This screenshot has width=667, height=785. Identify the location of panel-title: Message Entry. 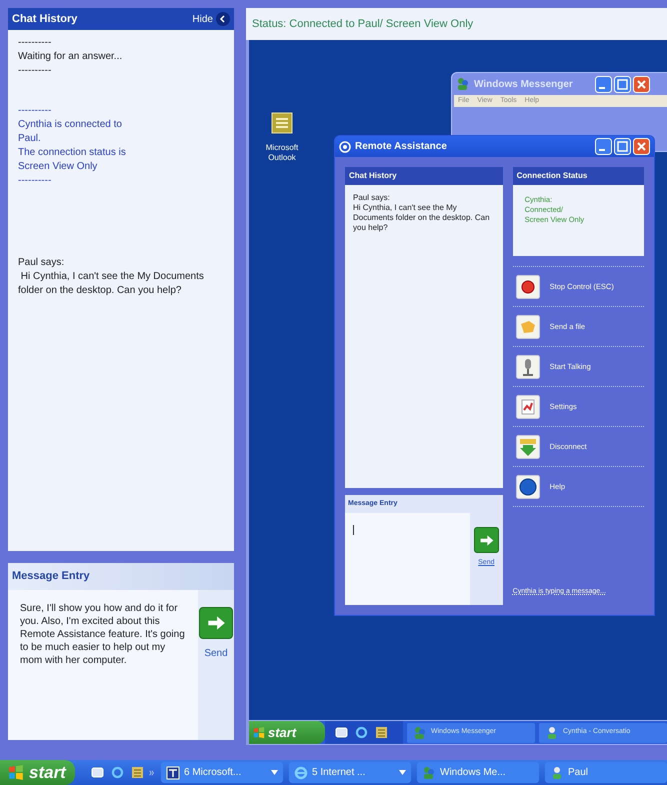
(51, 576).